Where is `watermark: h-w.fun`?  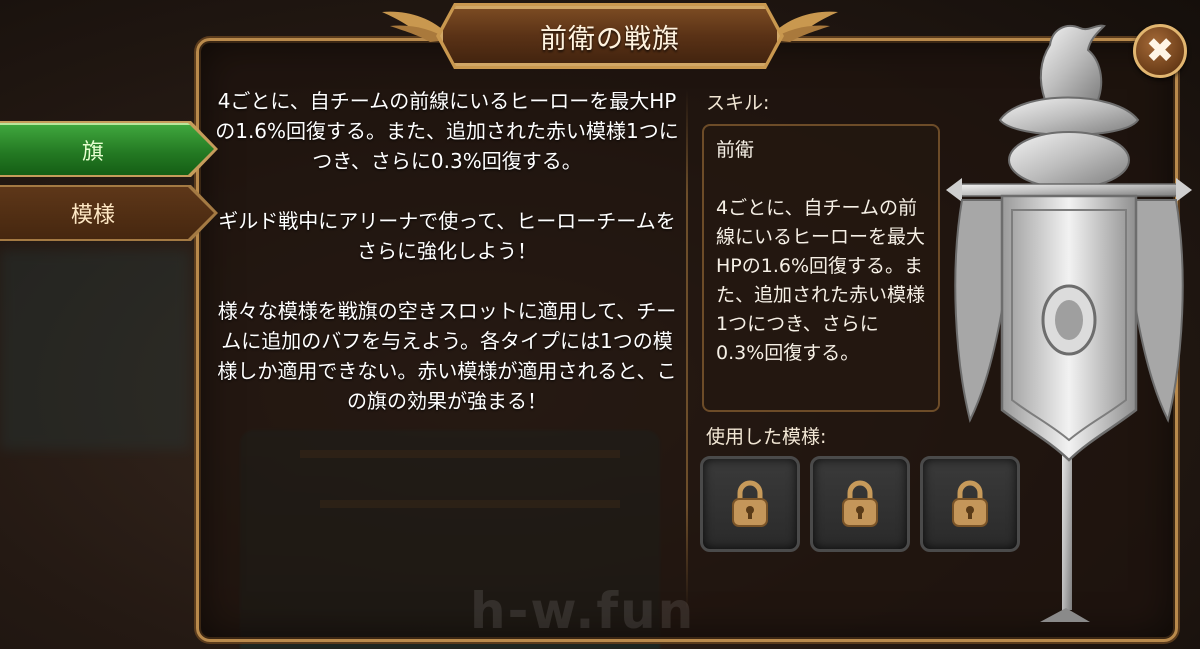
watermark: h-w.fun is located at coordinates (583, 611).